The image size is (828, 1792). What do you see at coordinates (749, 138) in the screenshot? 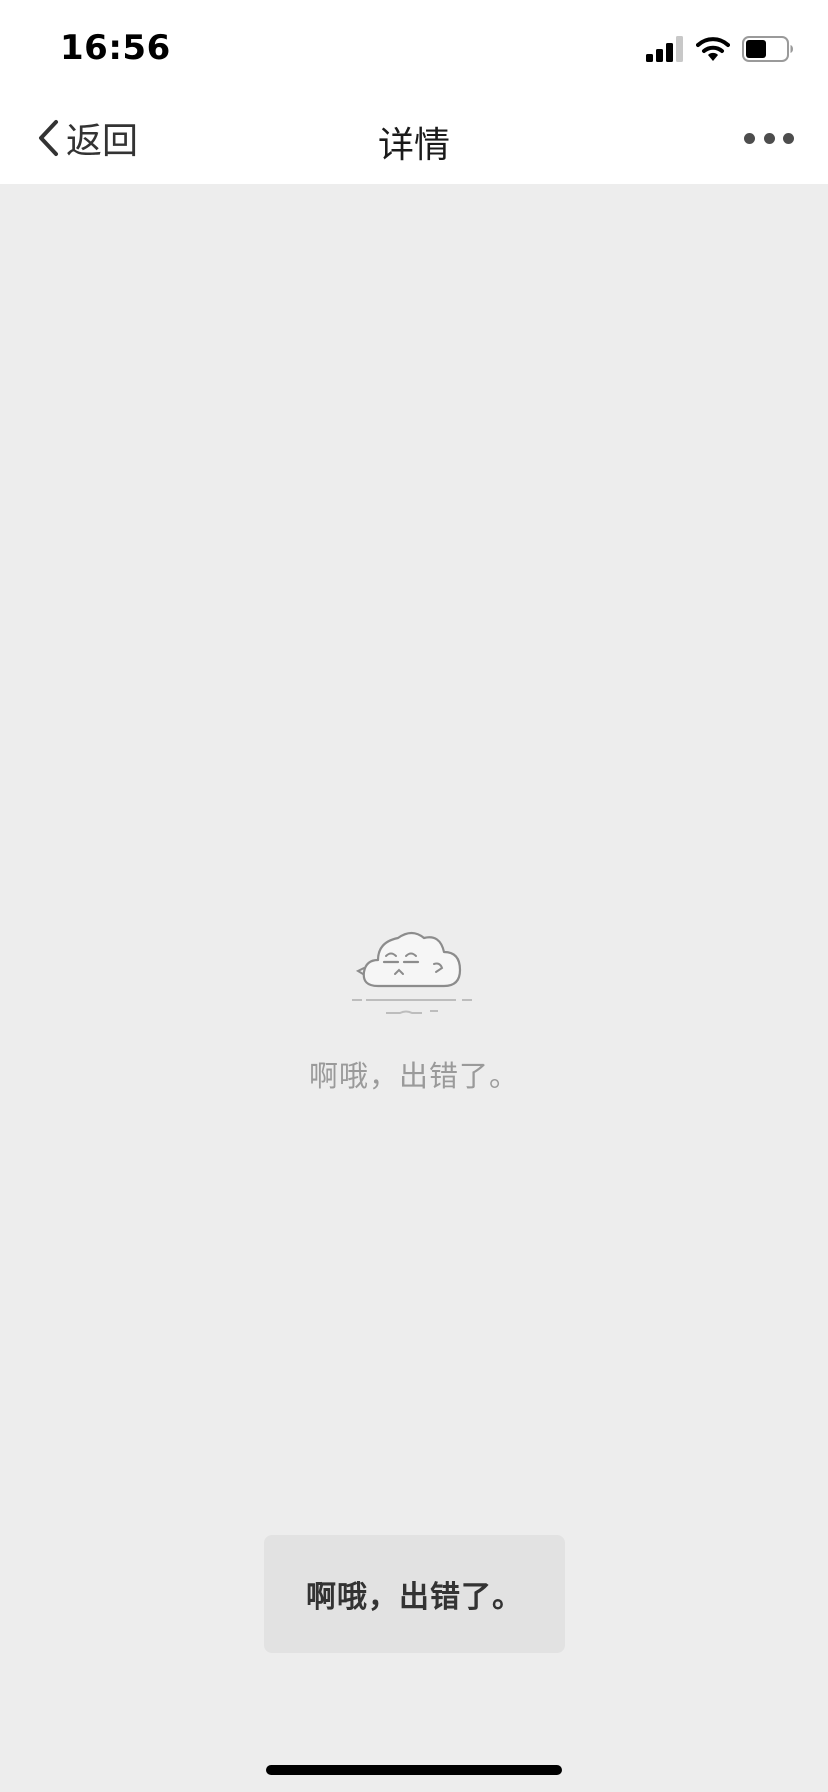
I see `more-icon` at bounding box center [749, 138].